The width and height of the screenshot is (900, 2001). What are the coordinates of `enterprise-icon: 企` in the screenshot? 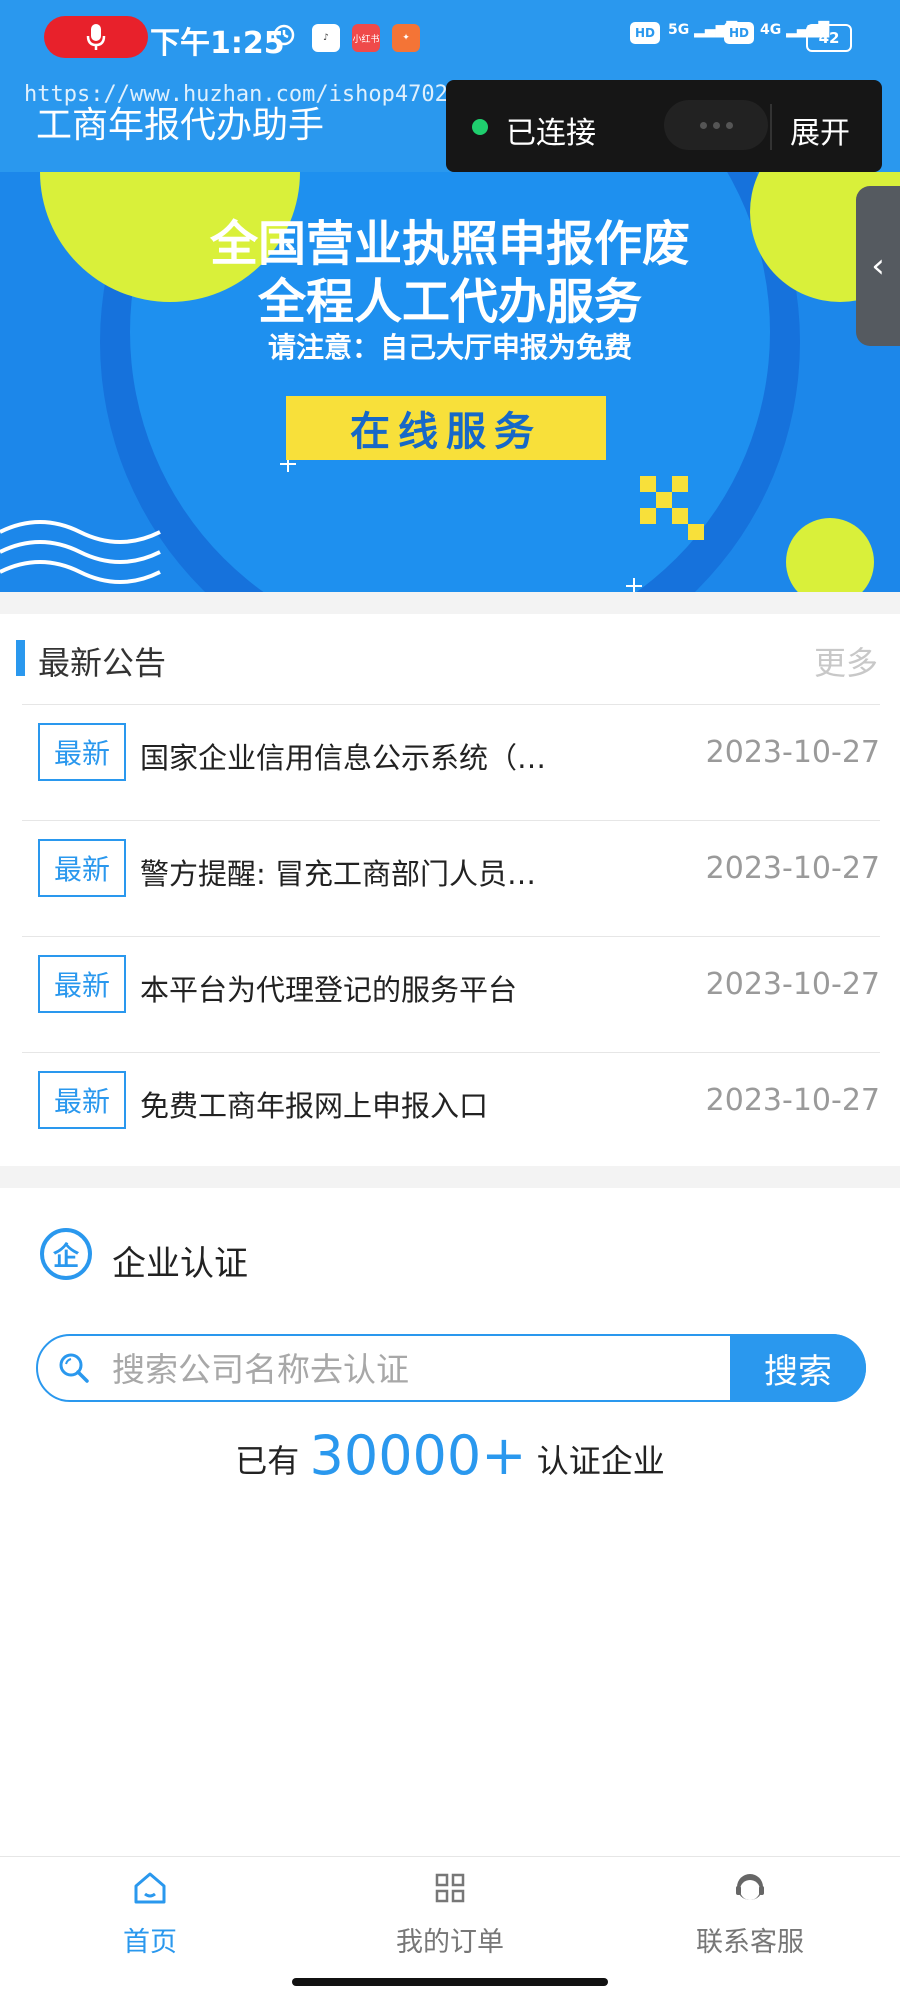 It's located at (66, 1254).